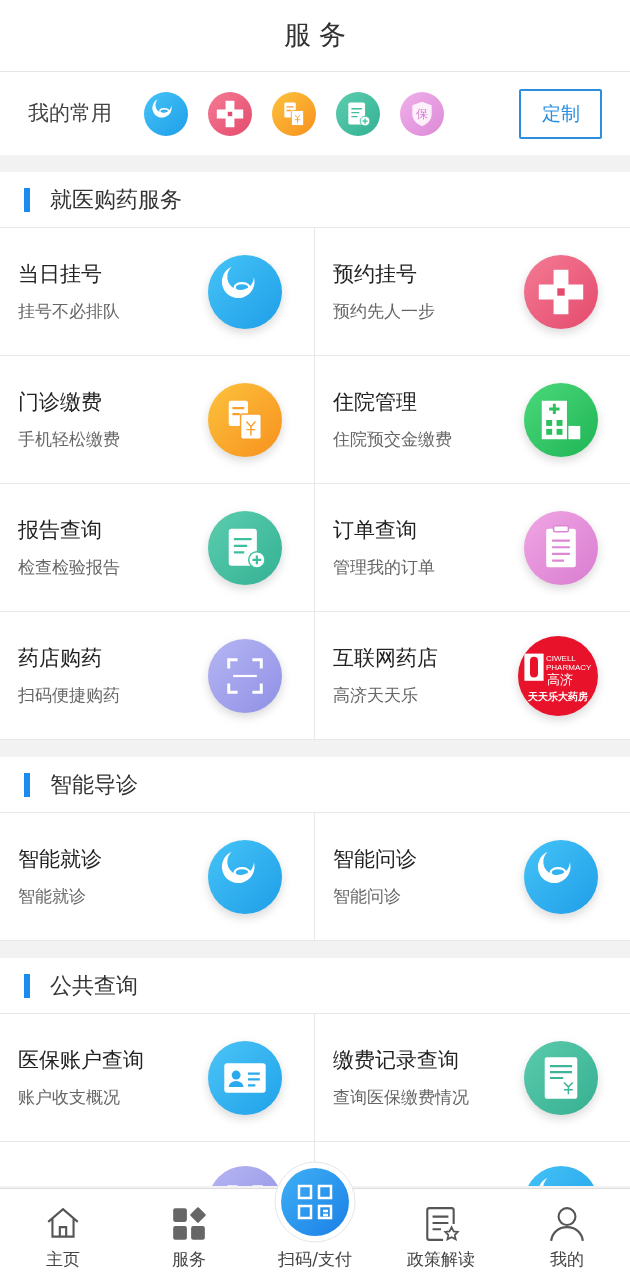 This screenshot has height=1280, width=630. Describe the element at coordinates (401, 1097) in the screenshot. I see `tile-subtitle: 查询医保缴费情况` at that location.